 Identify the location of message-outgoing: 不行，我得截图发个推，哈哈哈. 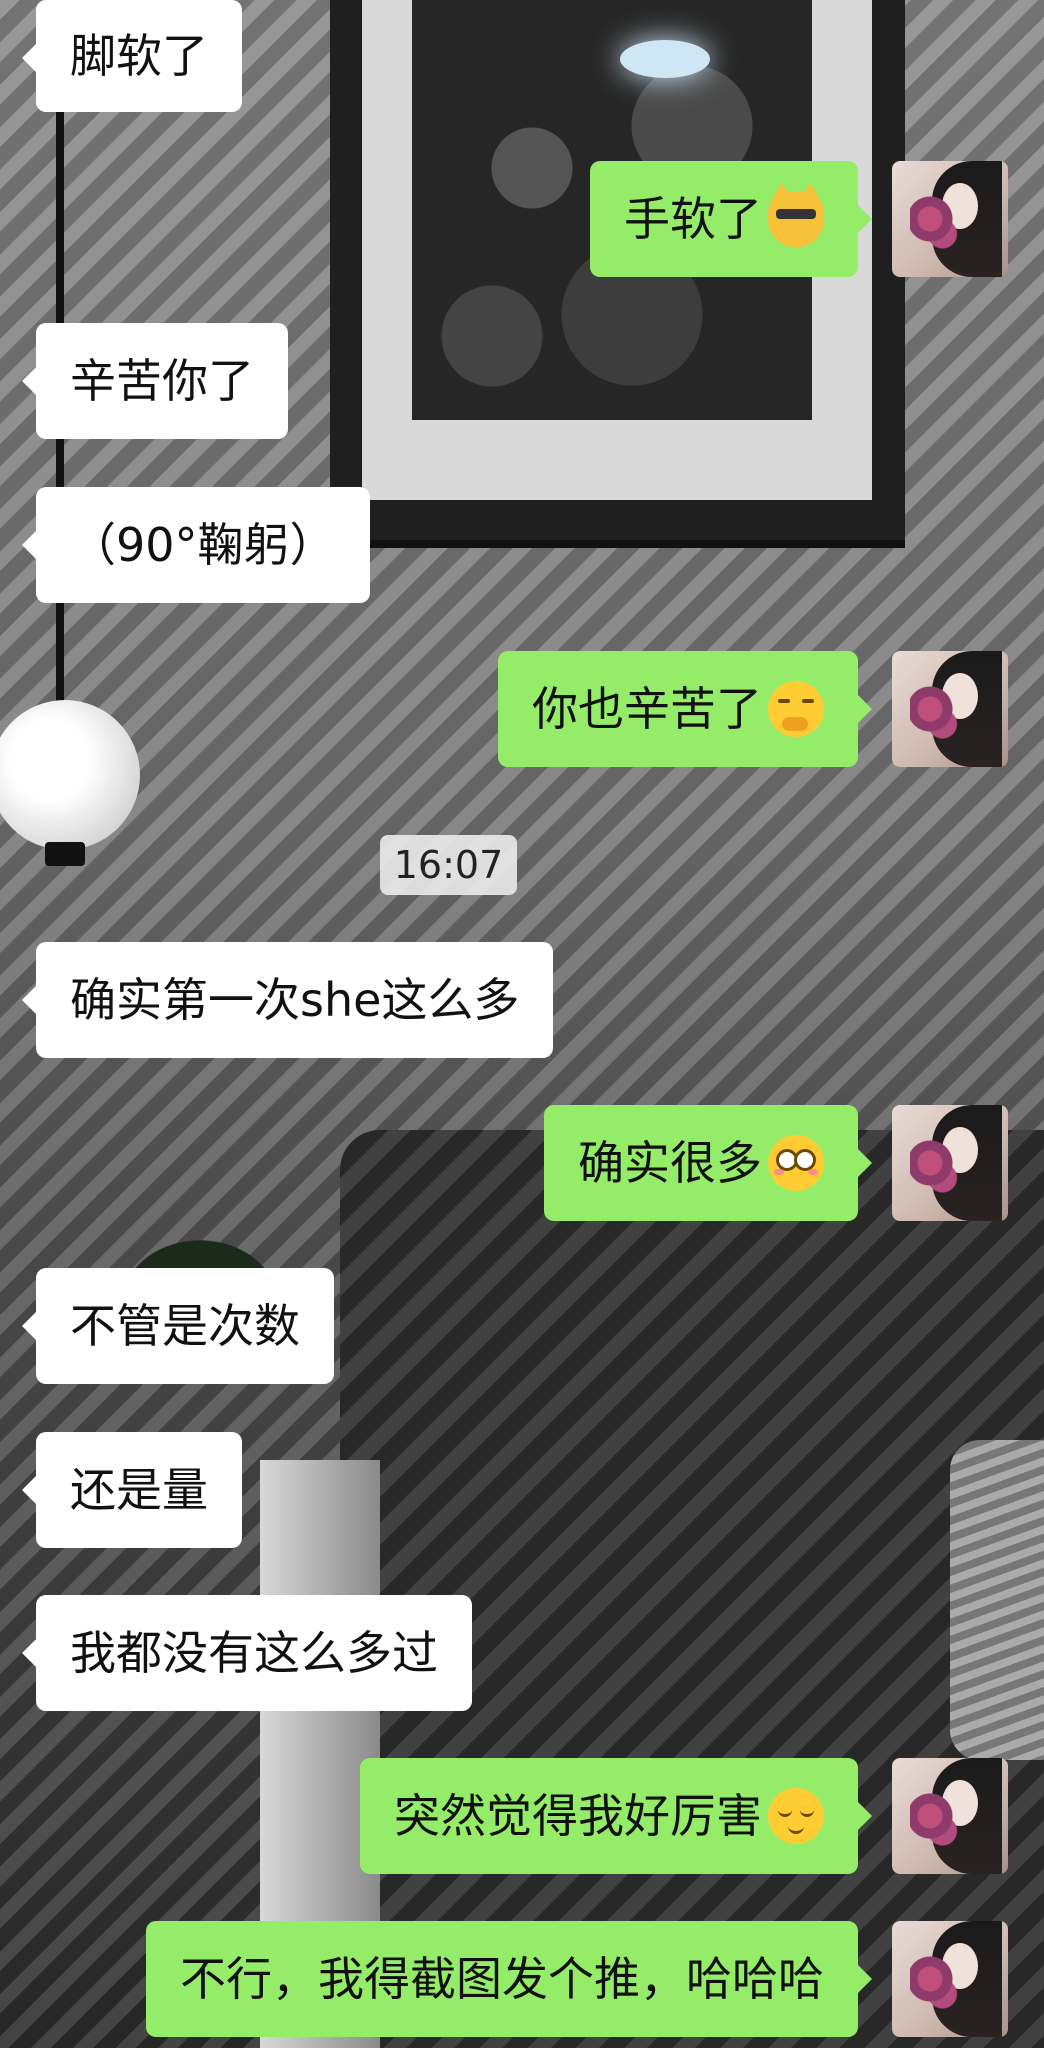
(577, 1979).